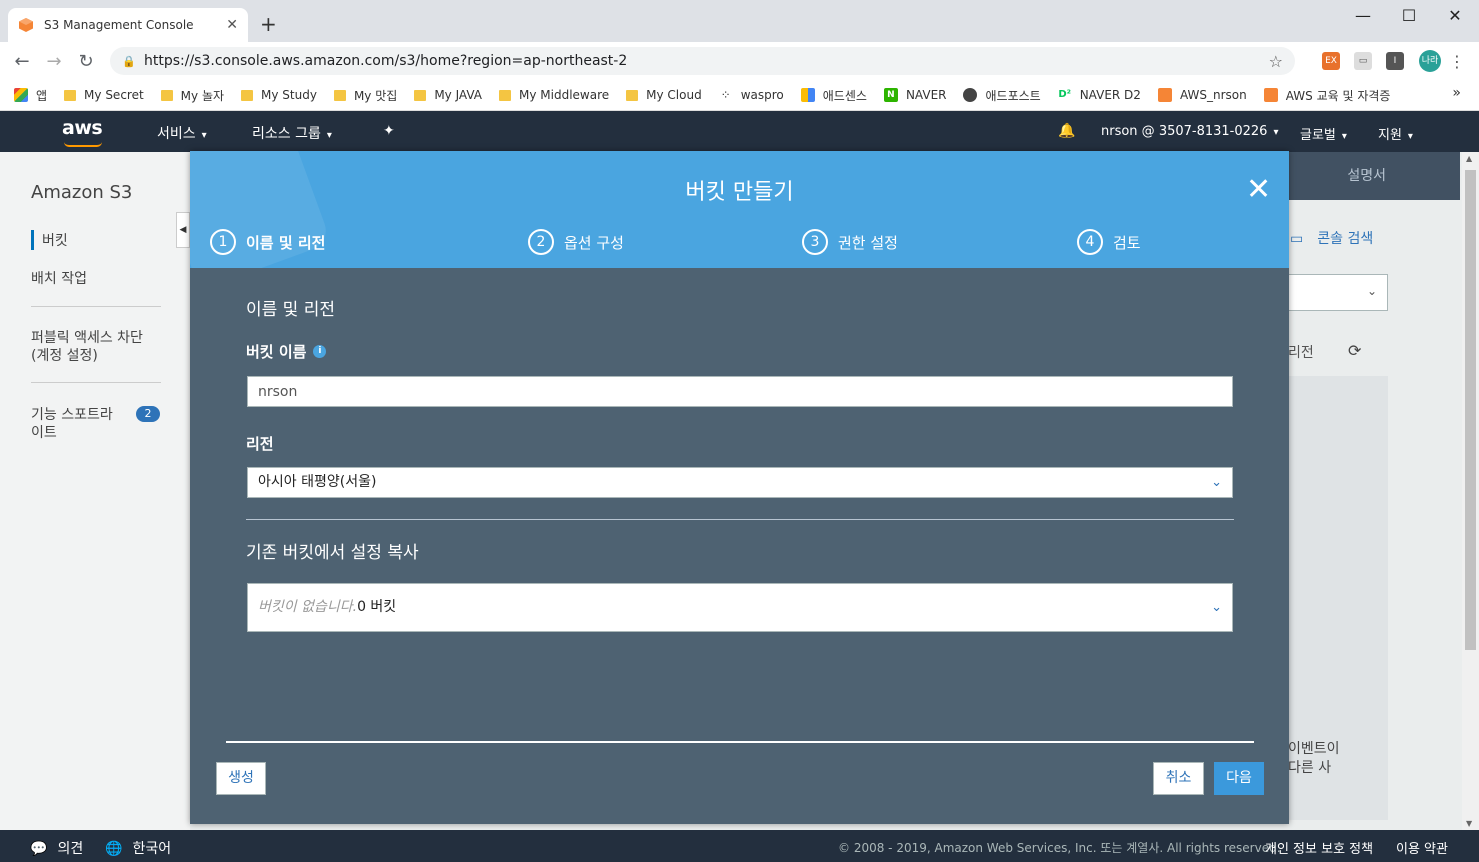 This screenshot has width=1479, height=862. I want to click on region-label: 리전, so click(260, 444).